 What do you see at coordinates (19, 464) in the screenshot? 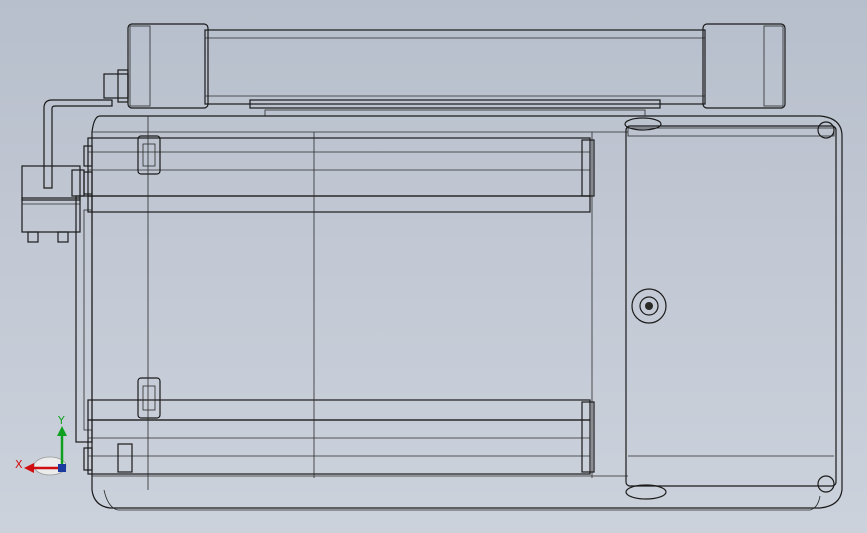
I see `x-axis-label: X` at bounding box center [19, 464].